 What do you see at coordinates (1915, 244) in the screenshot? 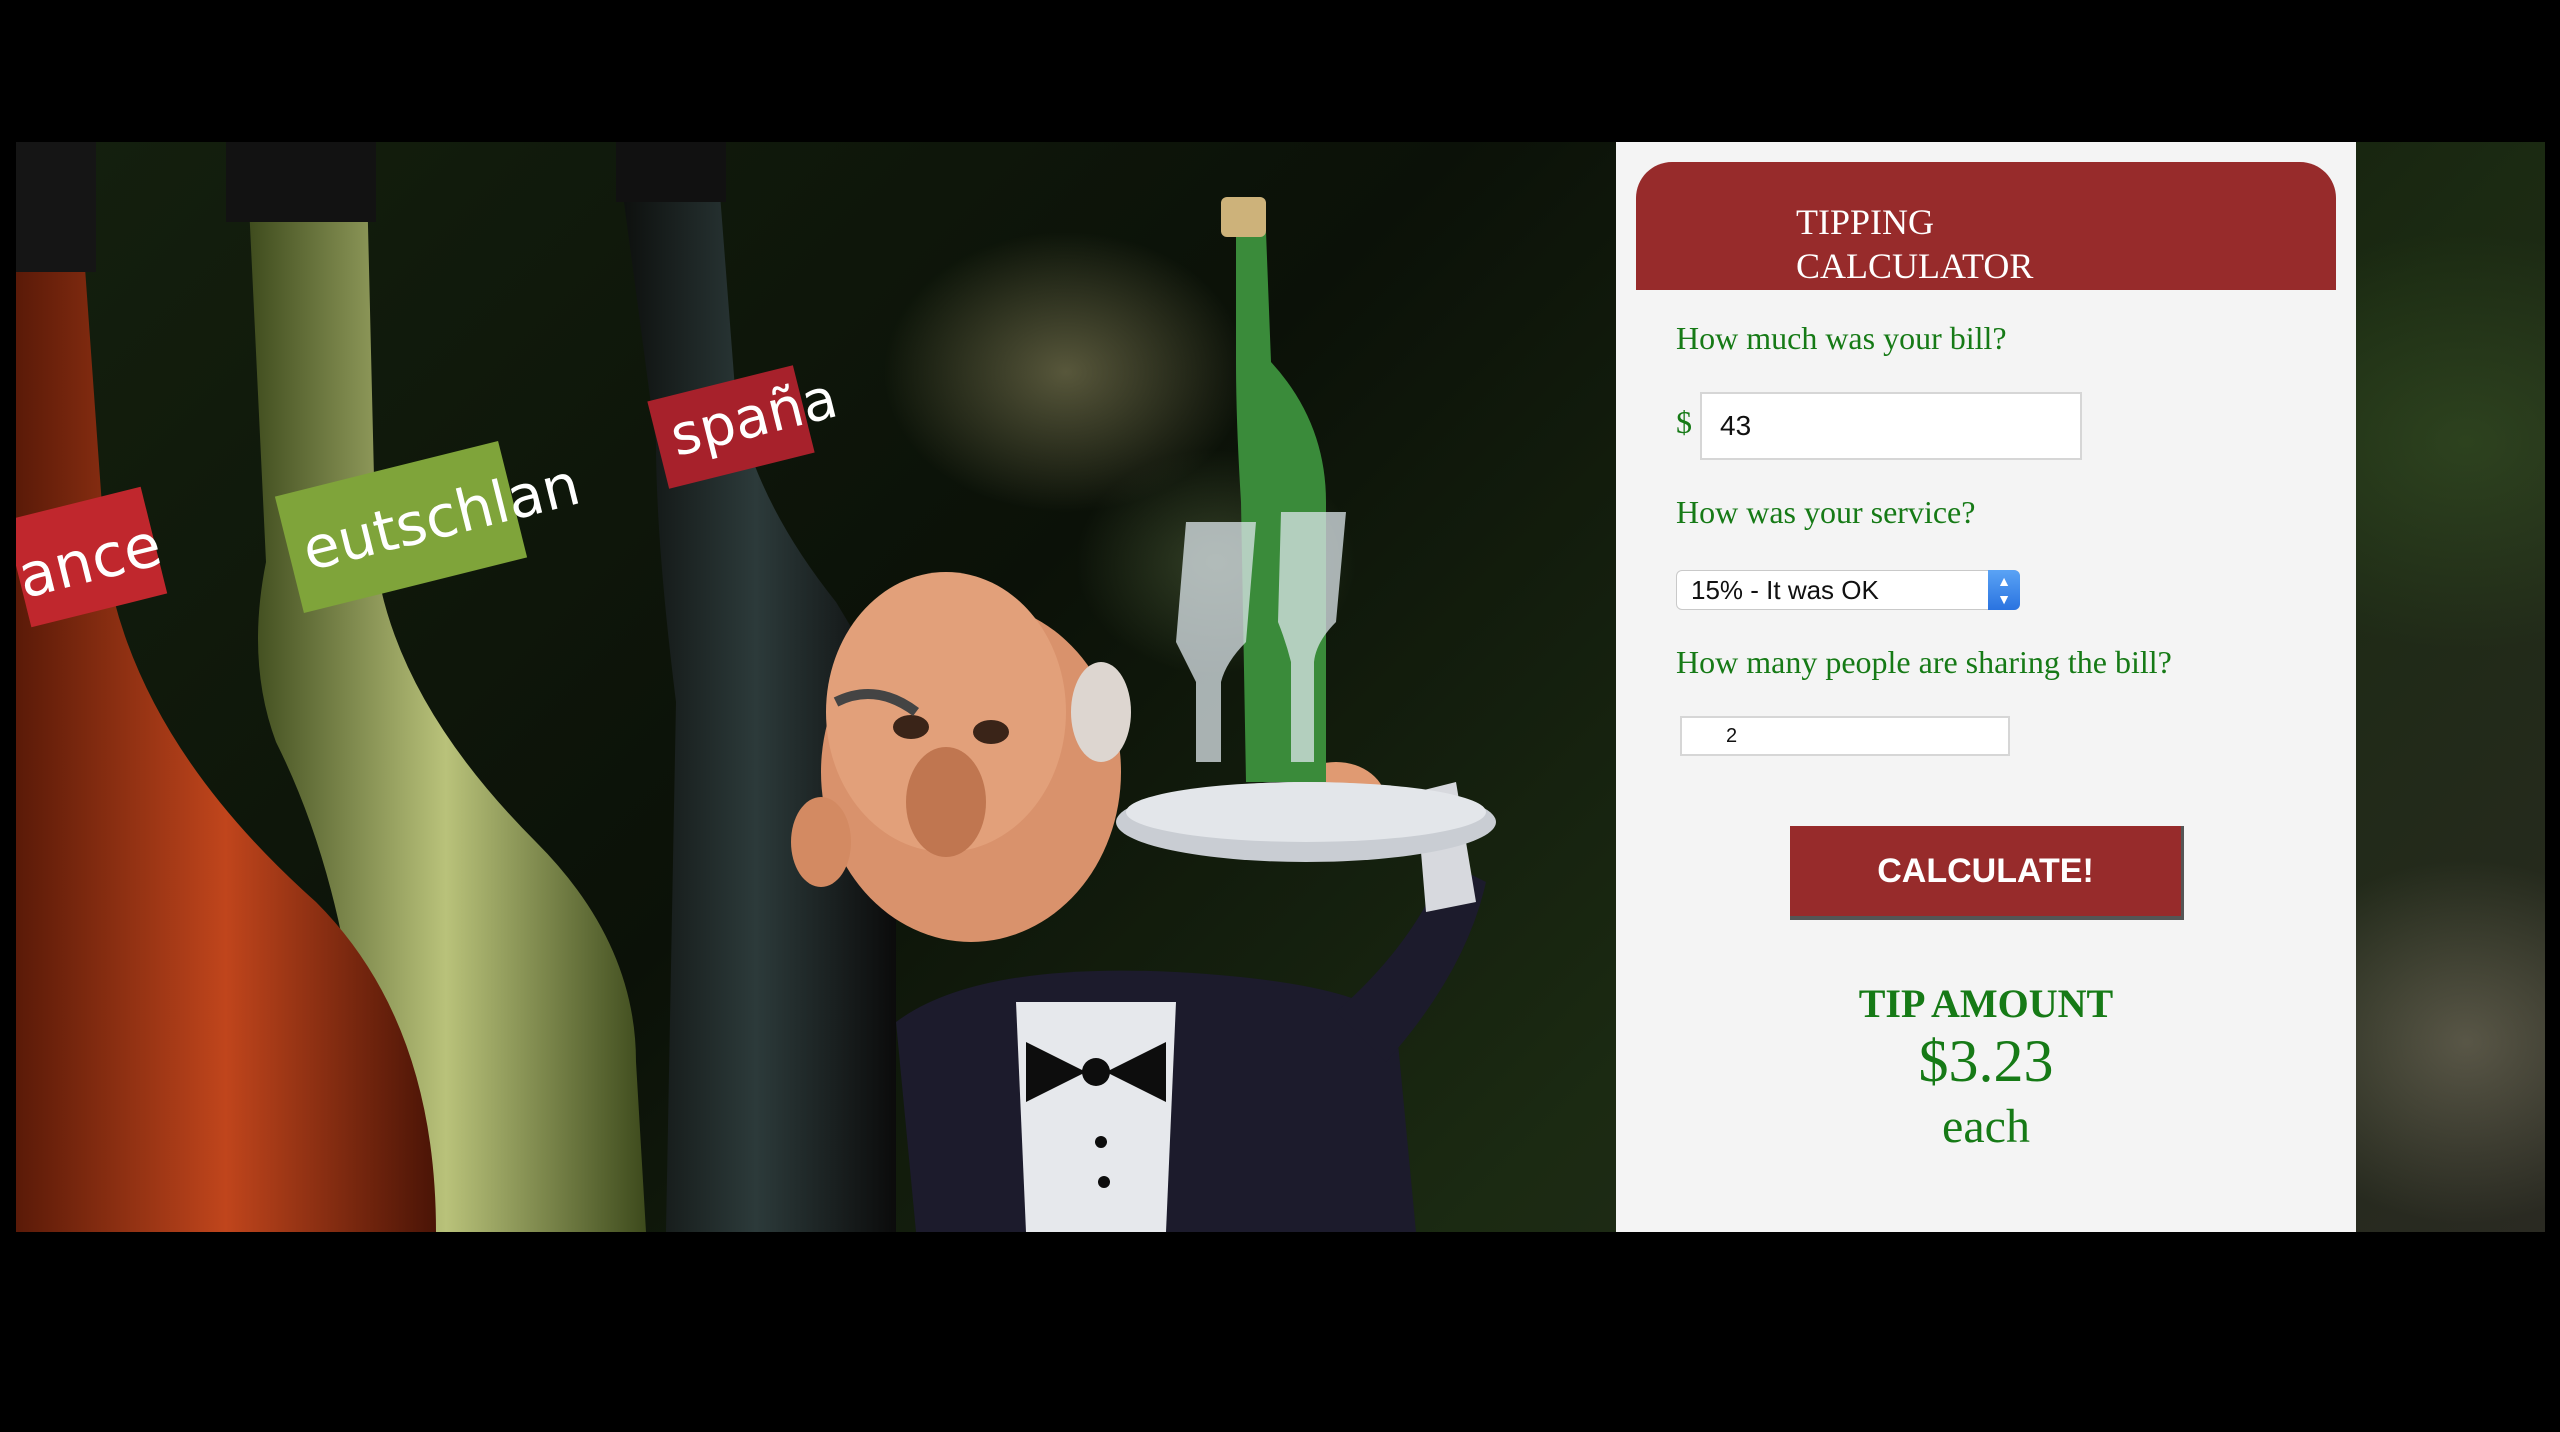
I see `panel-title: TIPPING CALCULATOR` at bounding box center [1915, 244].